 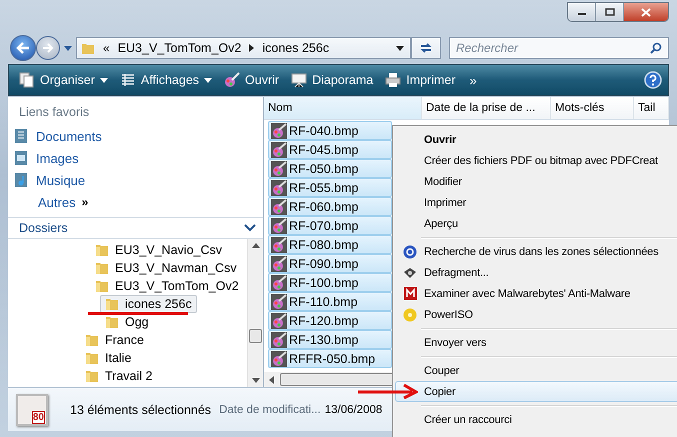 I want to click on maximize-button, so click(x=610, y=12).